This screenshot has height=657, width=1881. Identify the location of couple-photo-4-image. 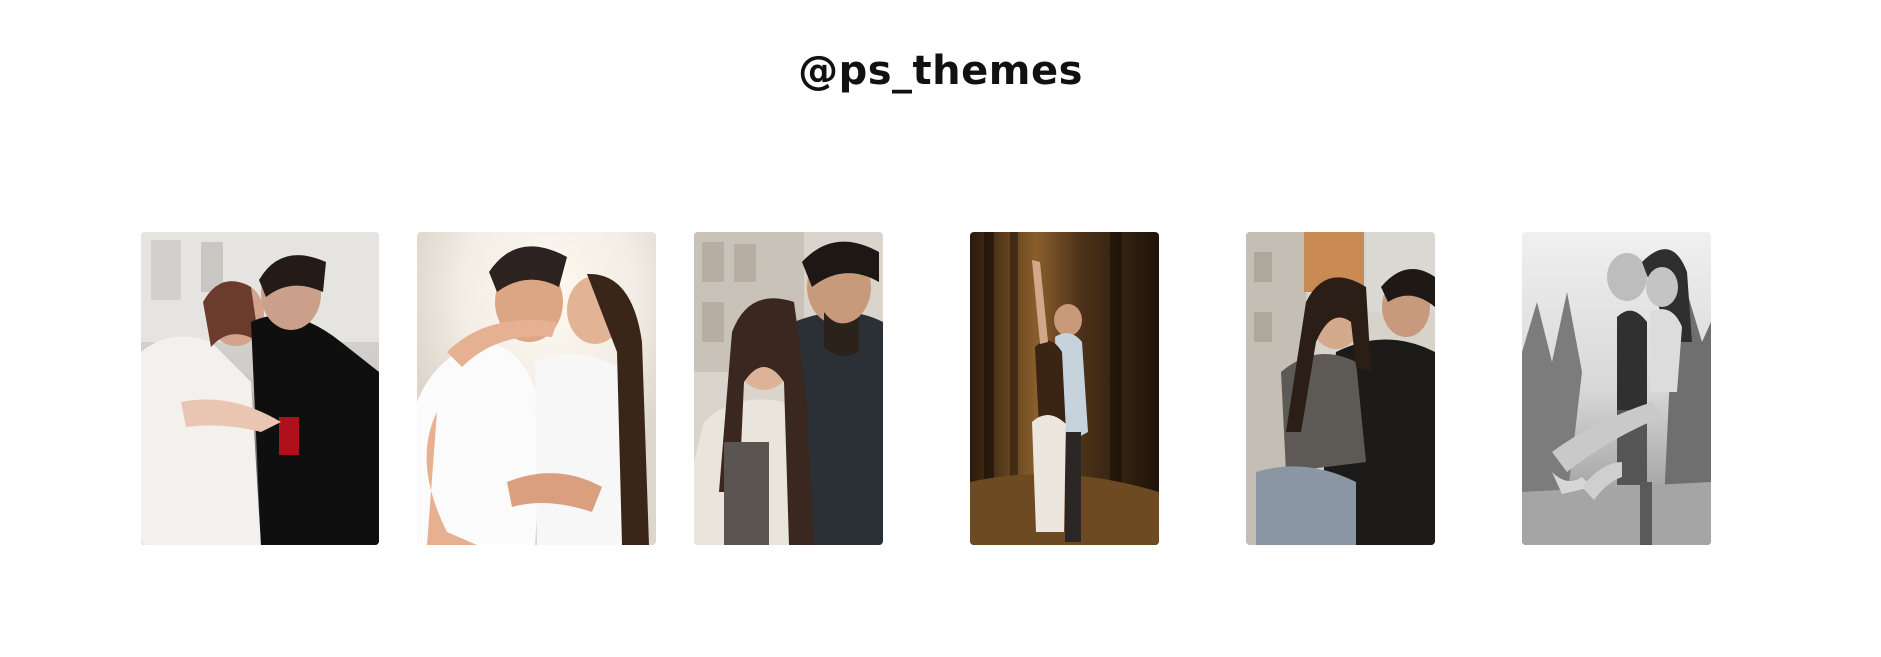
(1064, 388).